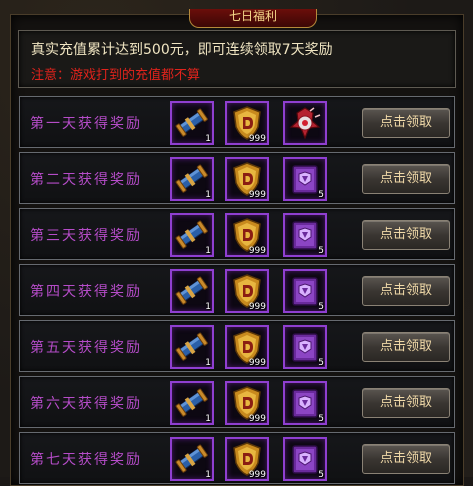 Image resolution: width=473 pixels, height=486 pixels. What do you see at coordinates (86, 124) in the screenshot?
I see `reward-day-label: 第一天获得奖励` at bounding box center [86, 124].